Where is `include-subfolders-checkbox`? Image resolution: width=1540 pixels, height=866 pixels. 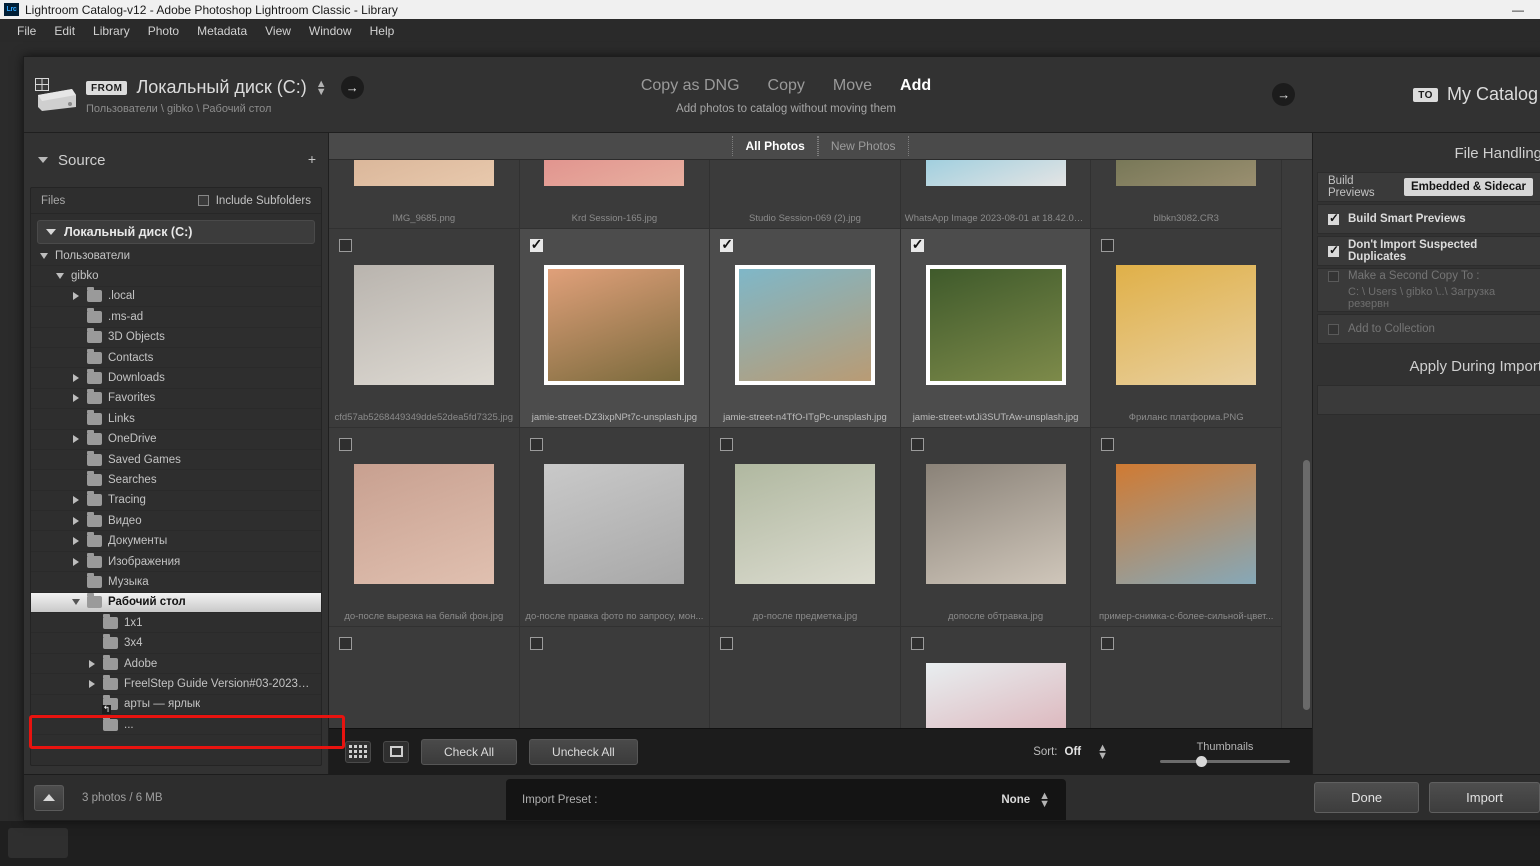 include-subfolders-checkbox is located at coordinates (203, 200).